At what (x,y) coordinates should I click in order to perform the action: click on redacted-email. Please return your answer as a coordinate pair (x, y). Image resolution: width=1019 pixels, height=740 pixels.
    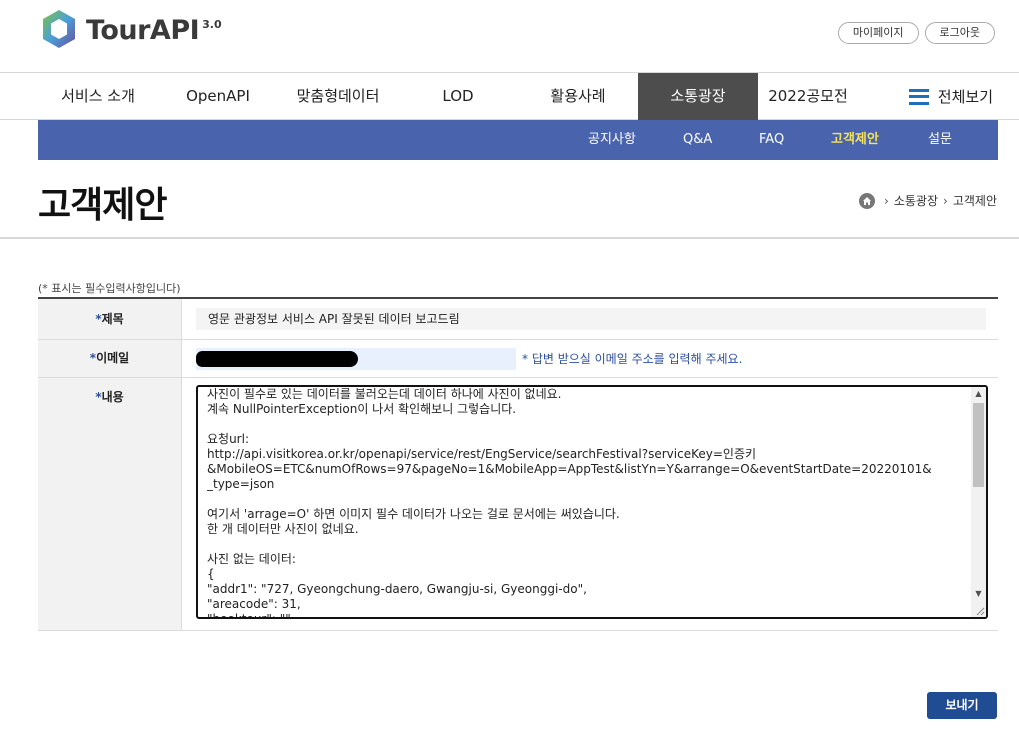
    Looking at the image, I should click on (277, 359).